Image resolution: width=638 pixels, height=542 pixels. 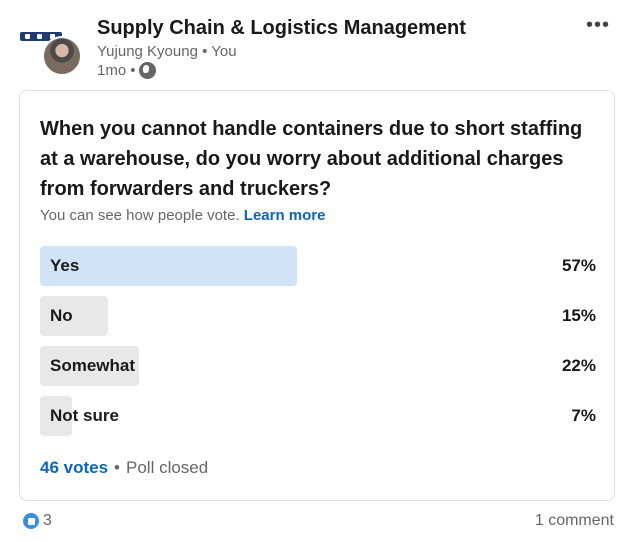 What do you see at coordinates (74, 468) in the screenshot?
I see `vote-count-link: 46 votes` at bounding box center [74, 468].